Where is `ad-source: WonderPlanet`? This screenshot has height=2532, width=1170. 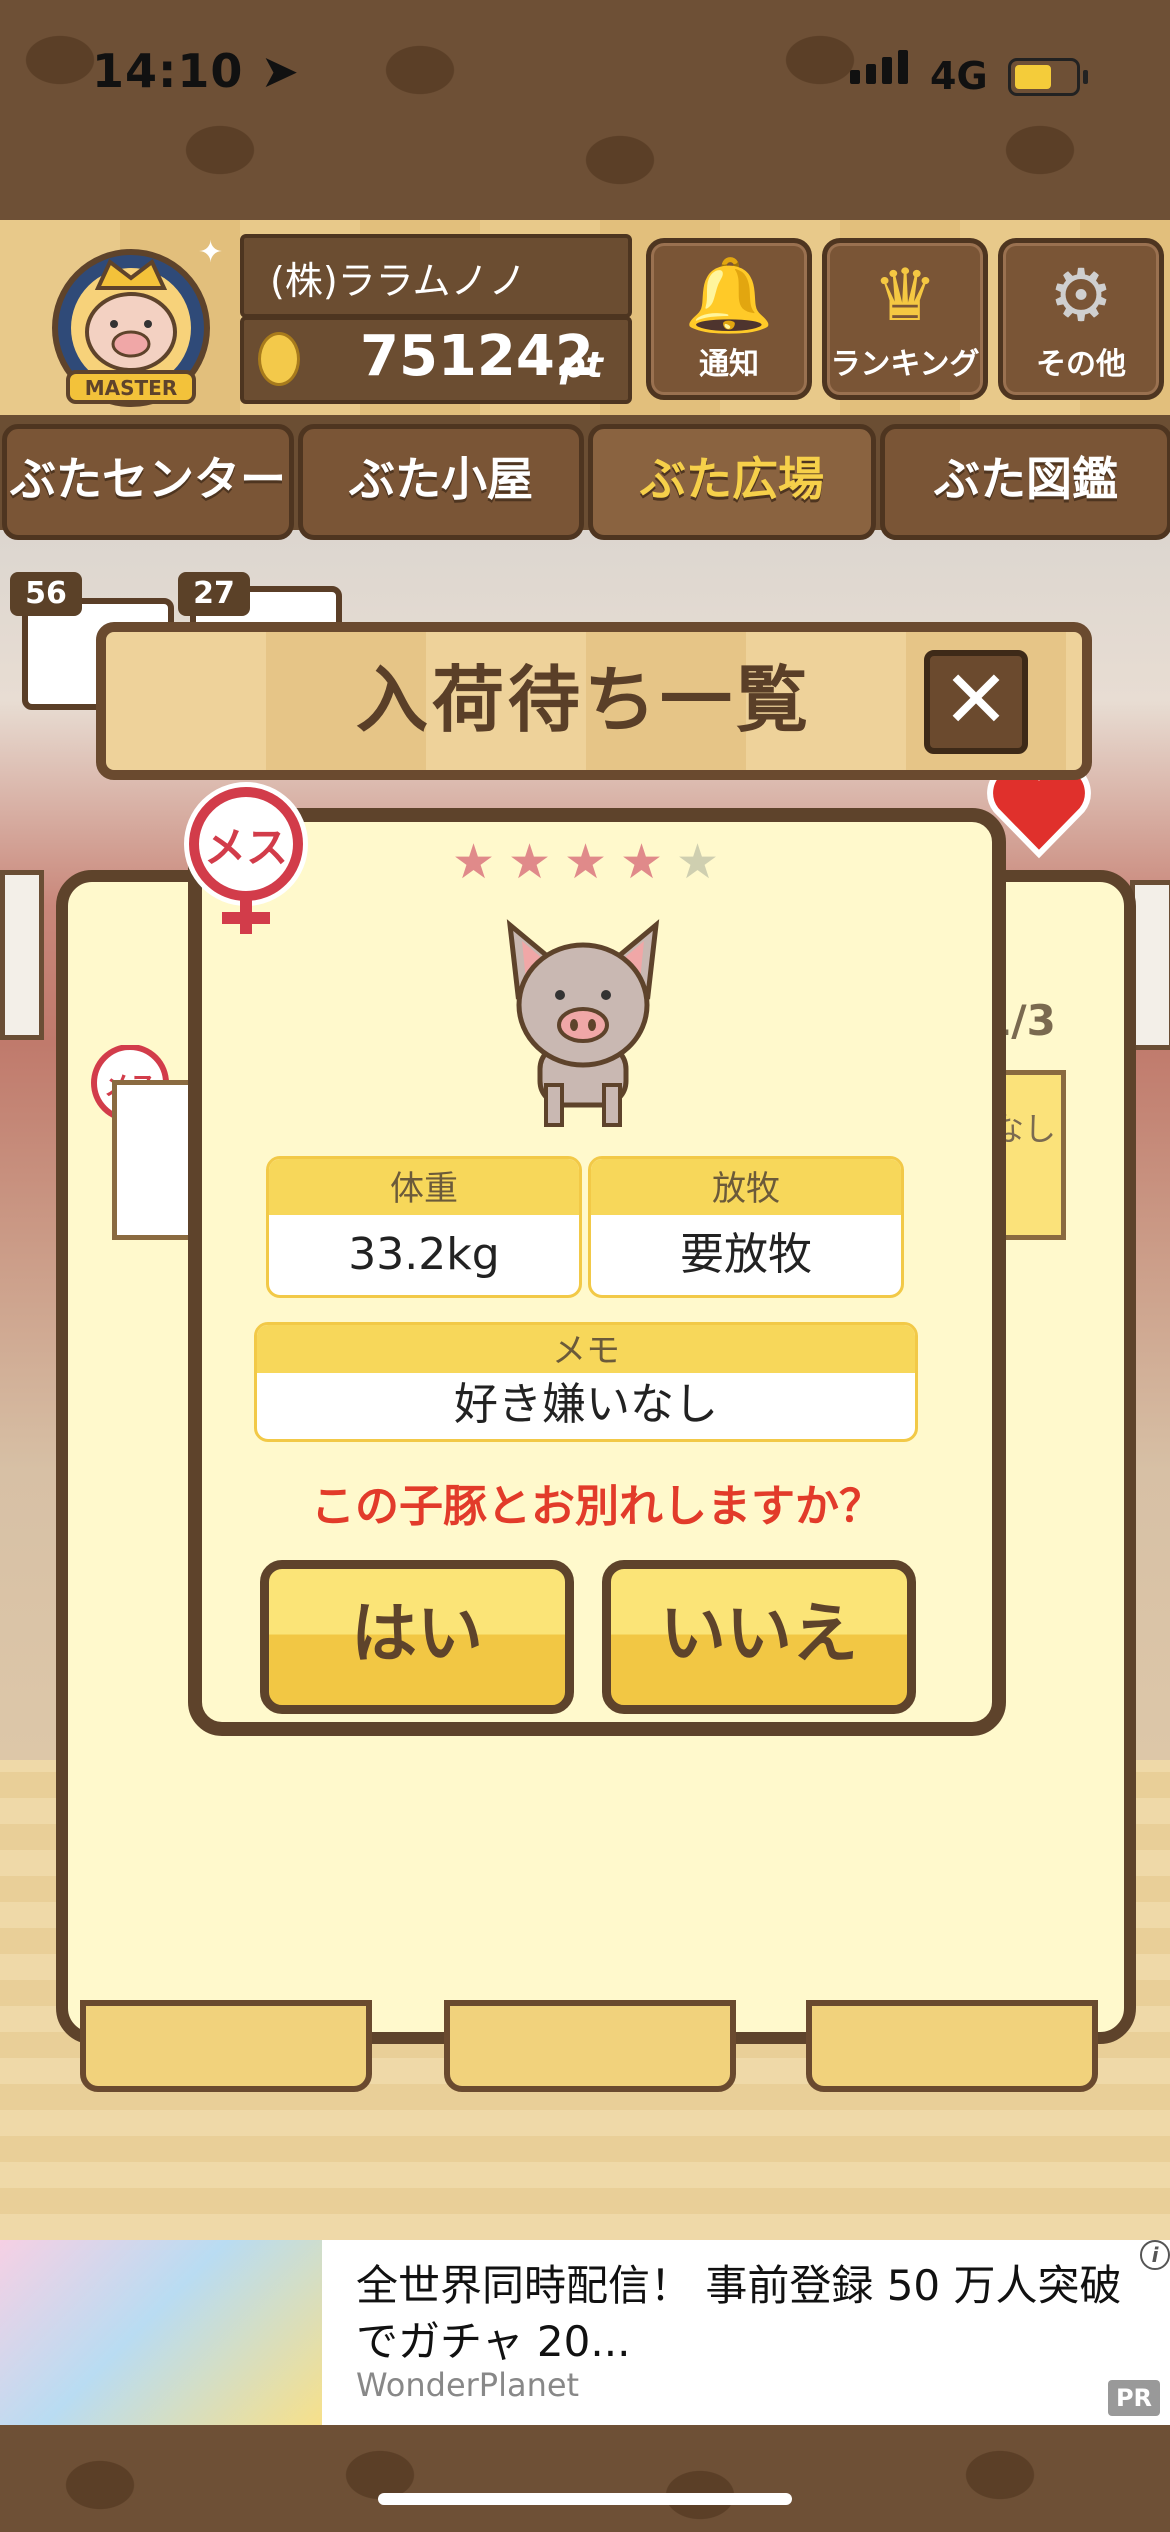
ad-source: WonderPlanet is located at coordinates (468, 2385).